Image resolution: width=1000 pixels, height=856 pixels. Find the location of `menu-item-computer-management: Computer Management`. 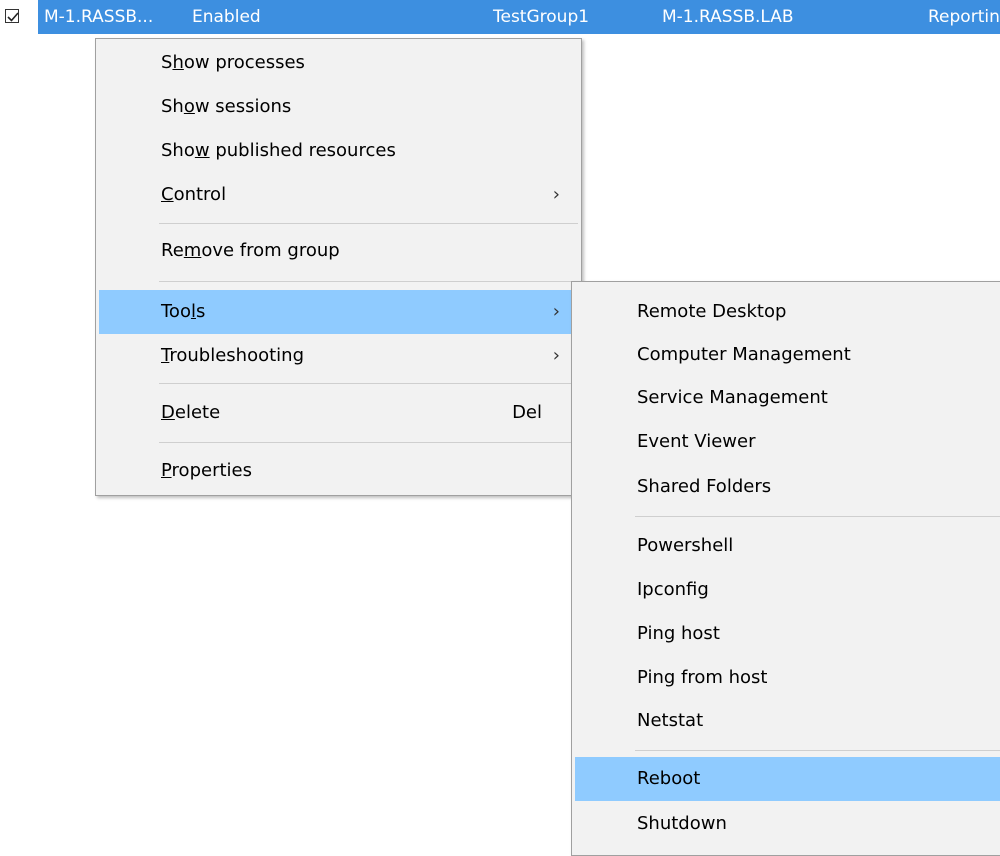

menu-item-computer-management: Computer Management is located at coordinates (787, 355).